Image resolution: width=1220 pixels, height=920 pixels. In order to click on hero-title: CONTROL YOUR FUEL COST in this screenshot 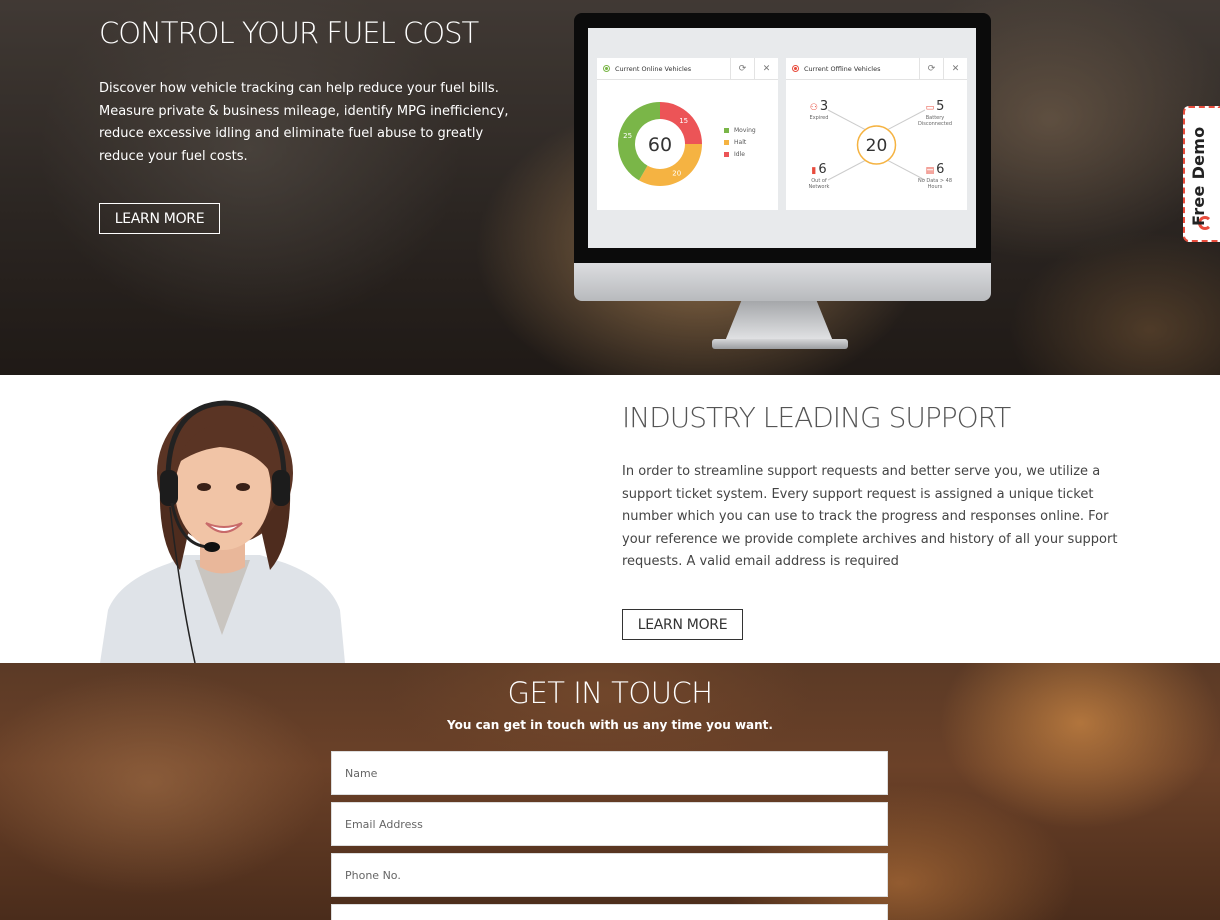, I will do `click(289, 33)`.